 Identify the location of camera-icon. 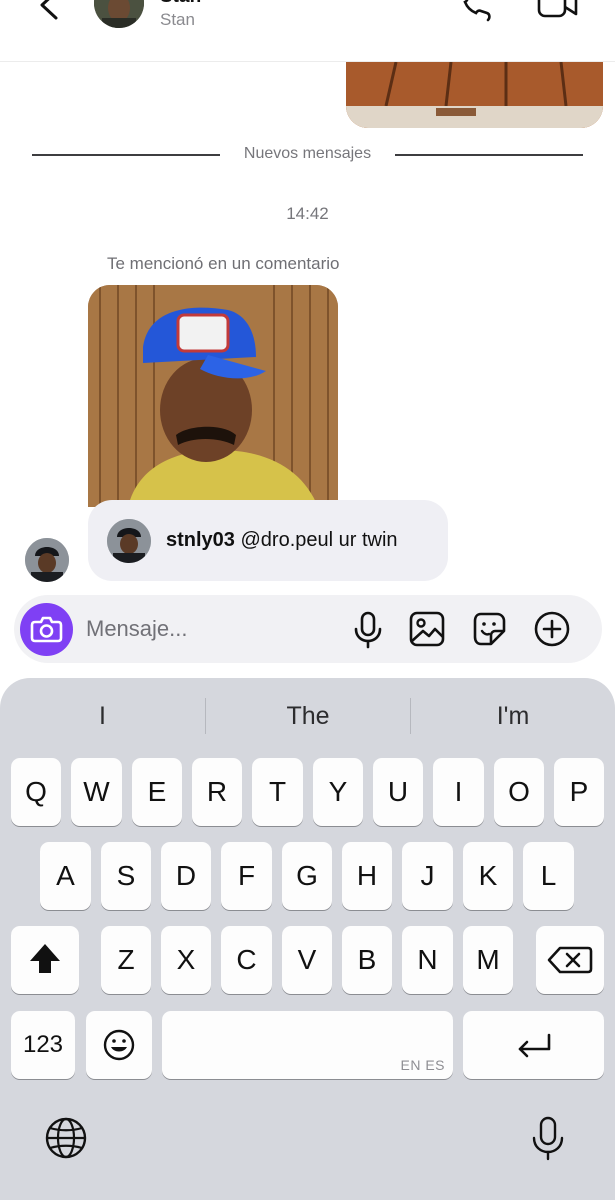
(46, 629).